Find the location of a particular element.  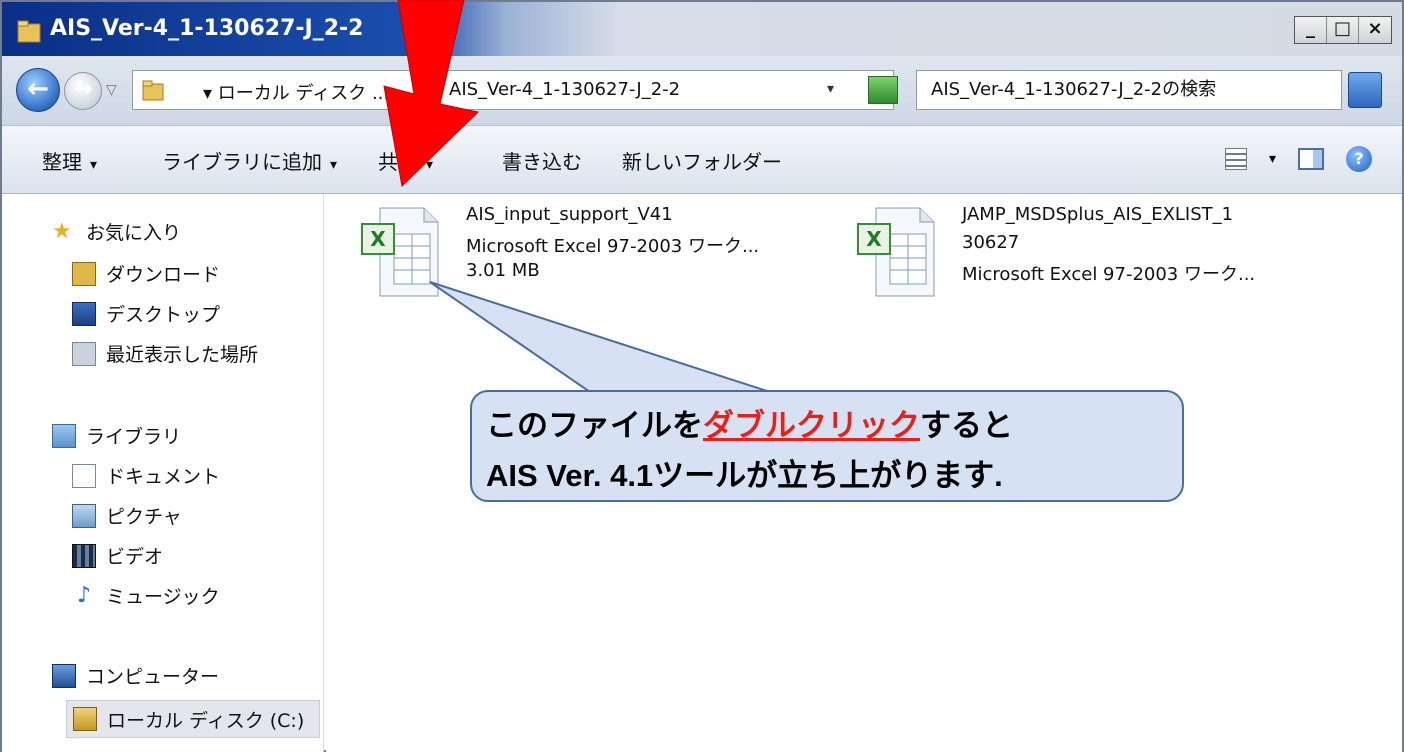

window-controls: _ □ × is located at coordinates (1343, 30).